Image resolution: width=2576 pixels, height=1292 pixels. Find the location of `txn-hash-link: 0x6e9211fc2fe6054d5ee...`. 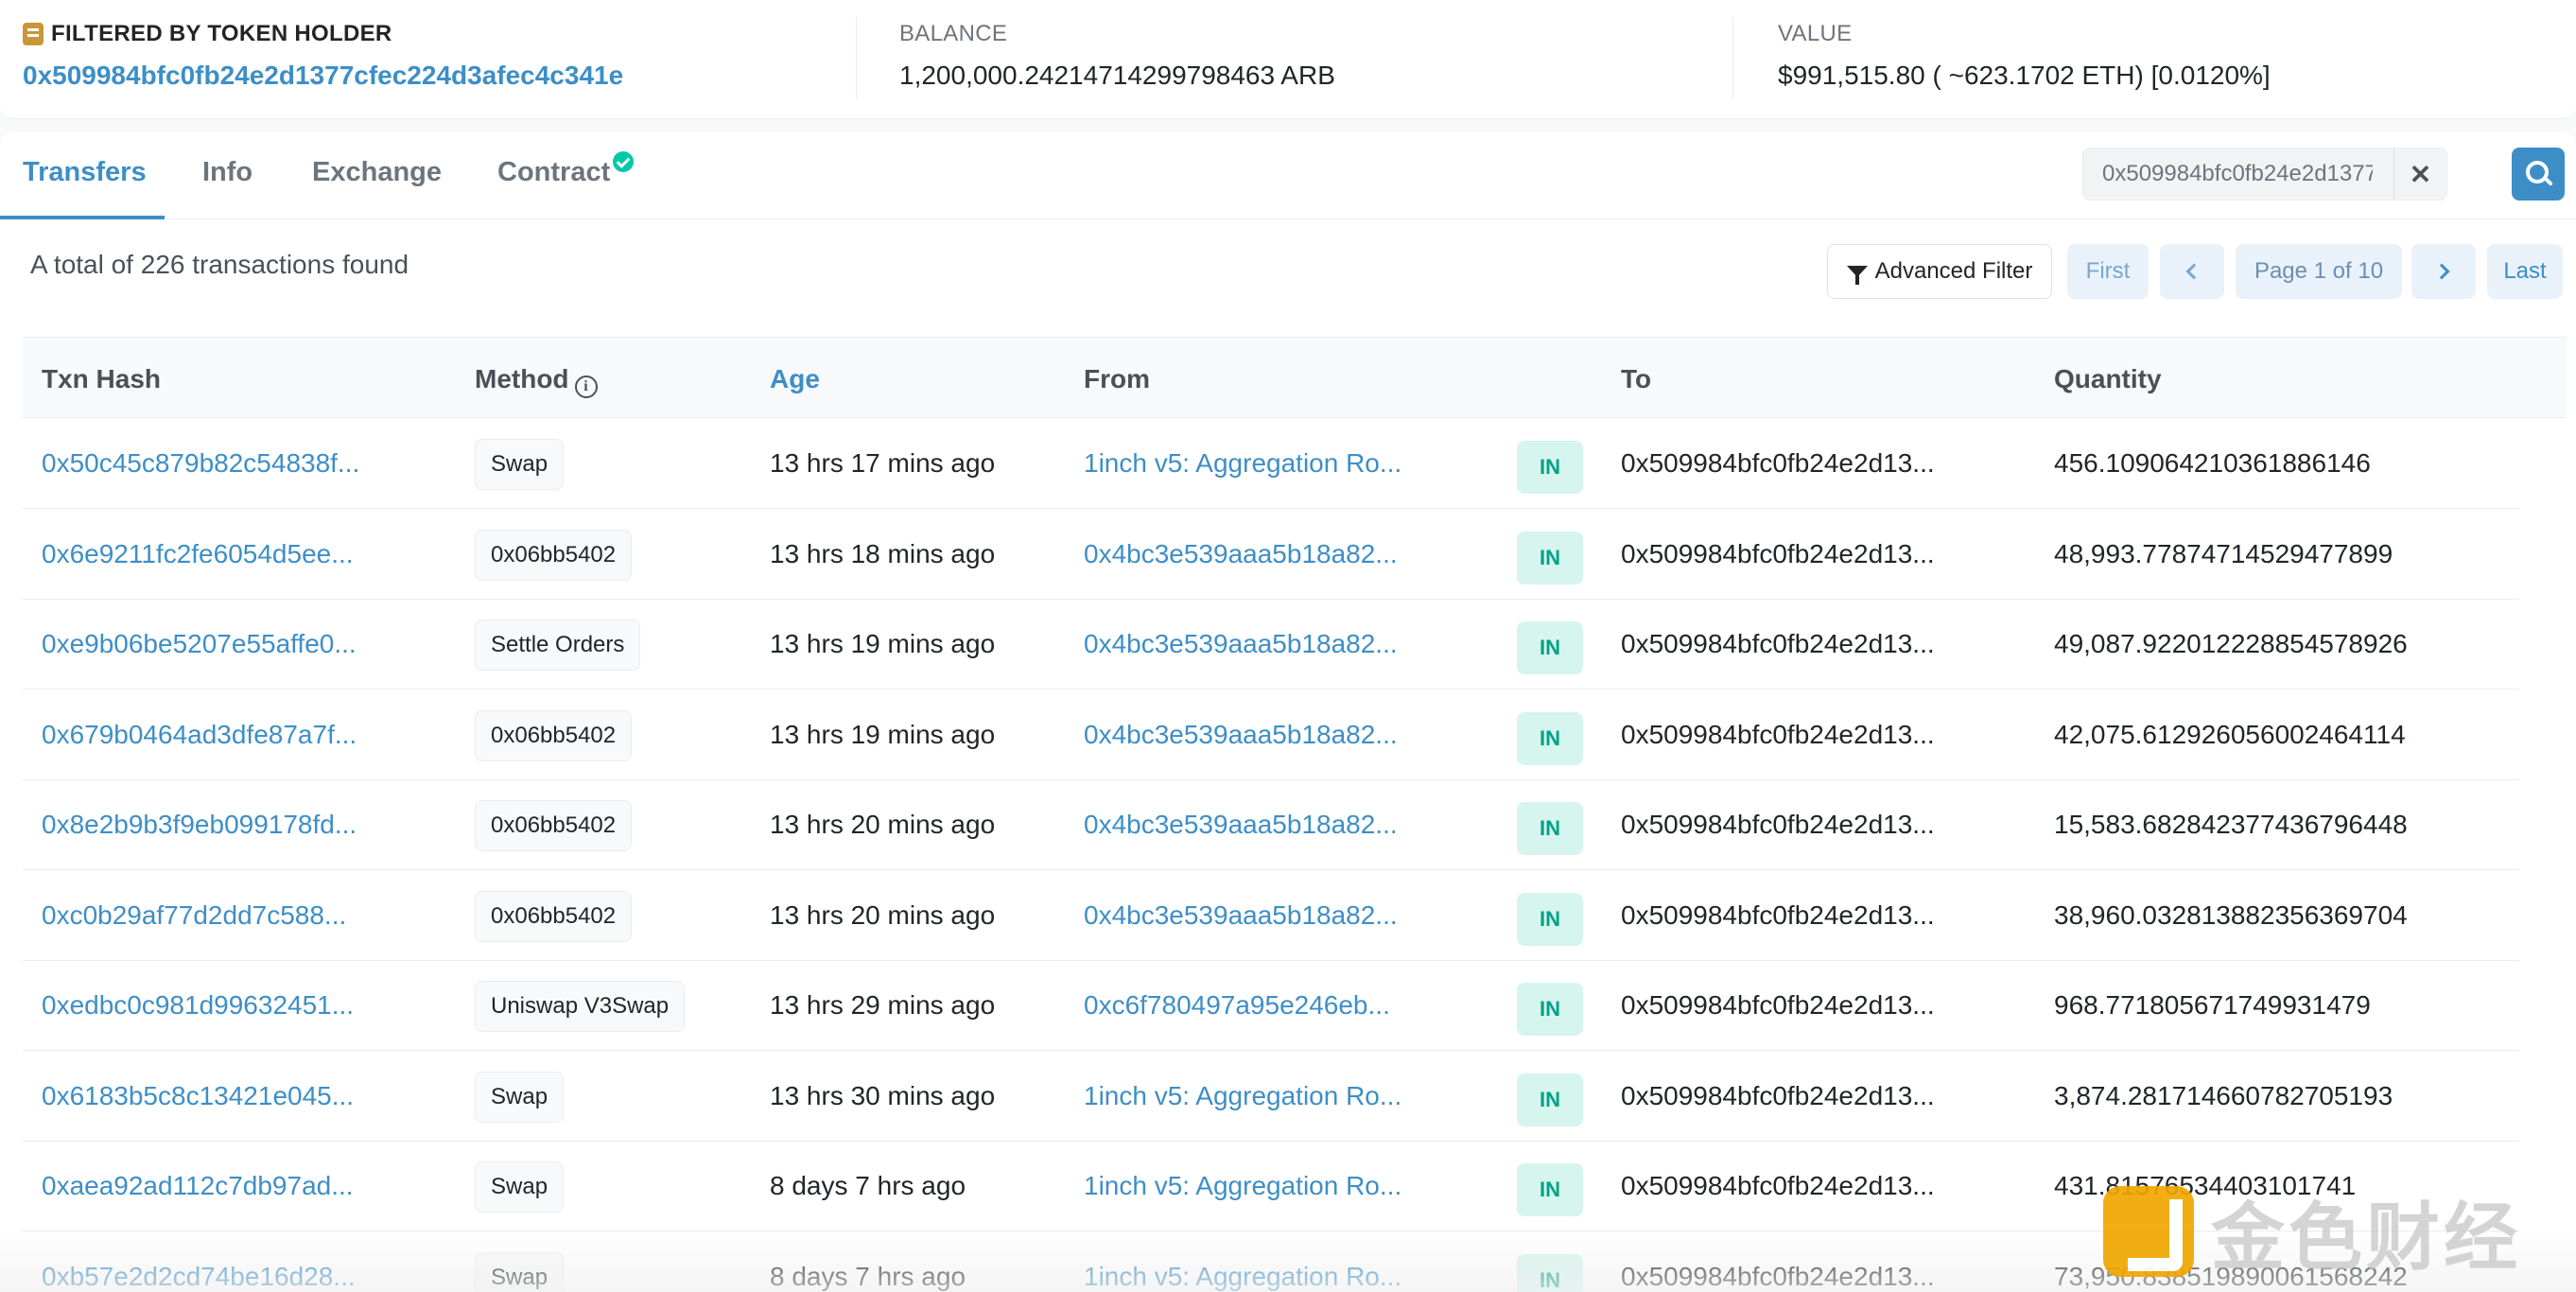

txn-hash-link: 0x6e9211fc2fe6054d5ee... is located at coordinates (221, 554).